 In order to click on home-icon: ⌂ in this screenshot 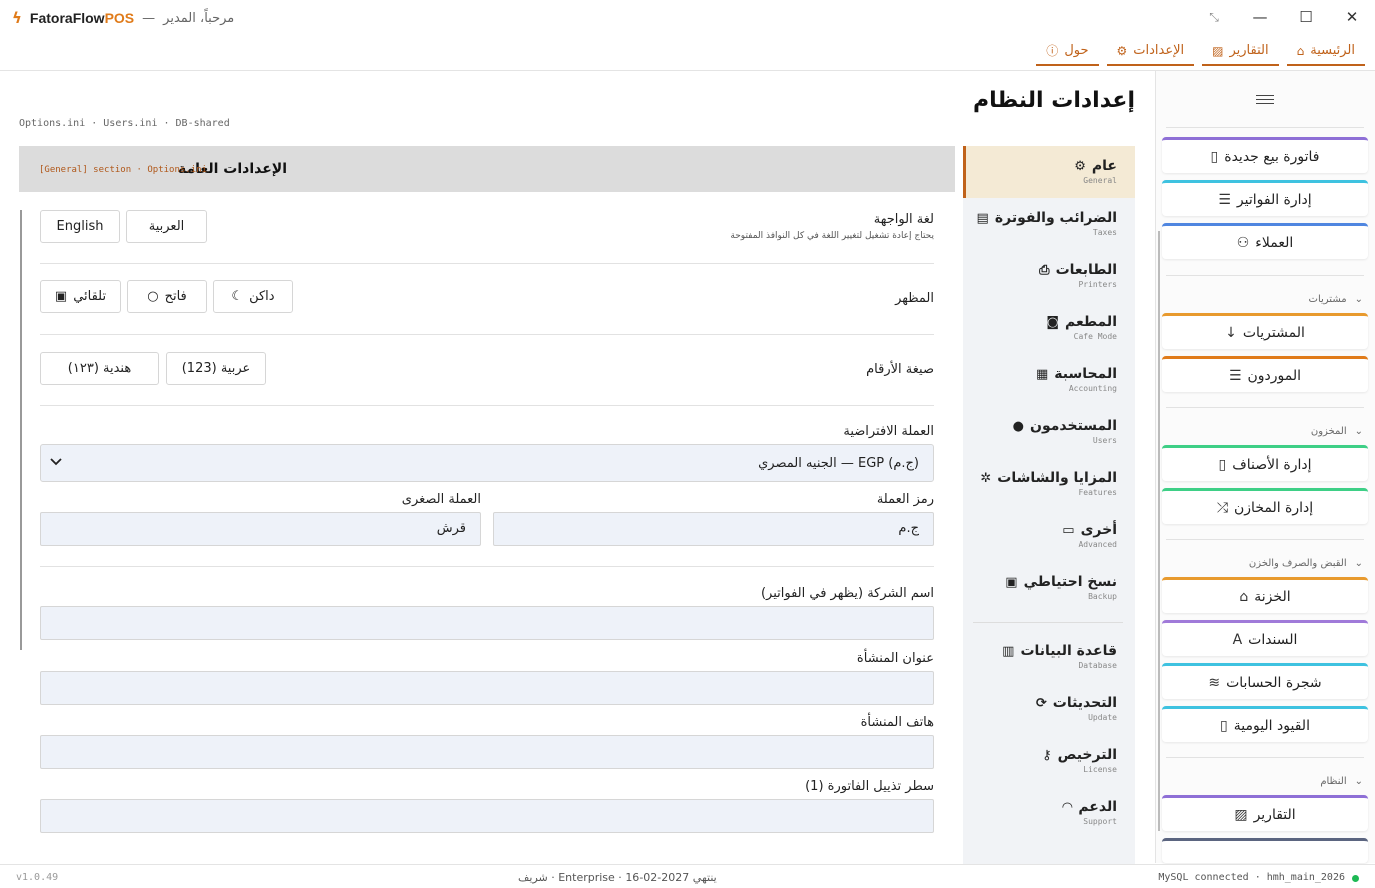, I will do `click(1300, 50)`.